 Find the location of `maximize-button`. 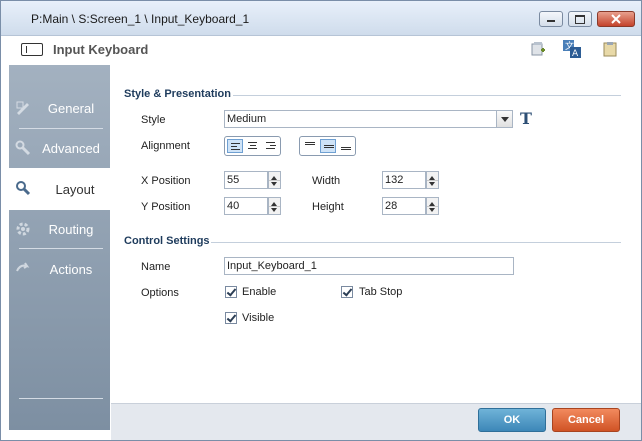

maximize-button is located at coordinates (580, 19).